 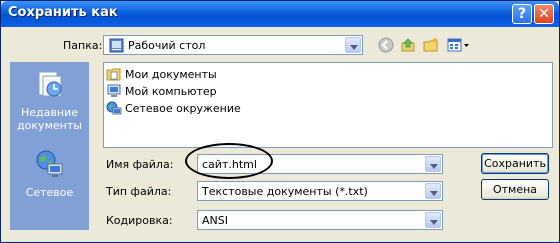 What do you see at coordinates (233, 45) in the screenshot?
I see `folder-dropdown: Рабочий стол` at bounding box center [233, 45].